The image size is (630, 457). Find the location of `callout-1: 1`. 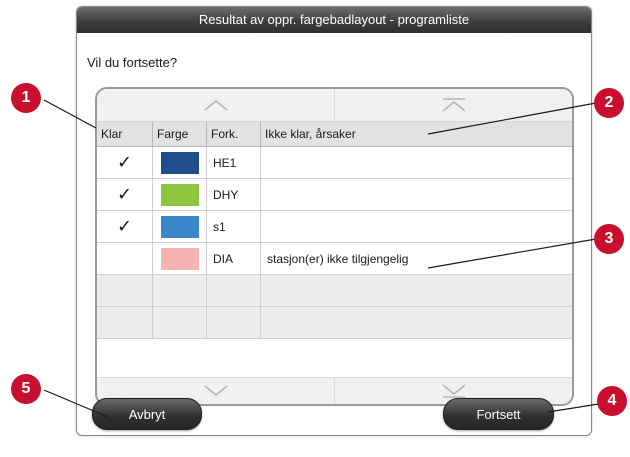

callout-1: 1 is located at coordinates (26, 98).